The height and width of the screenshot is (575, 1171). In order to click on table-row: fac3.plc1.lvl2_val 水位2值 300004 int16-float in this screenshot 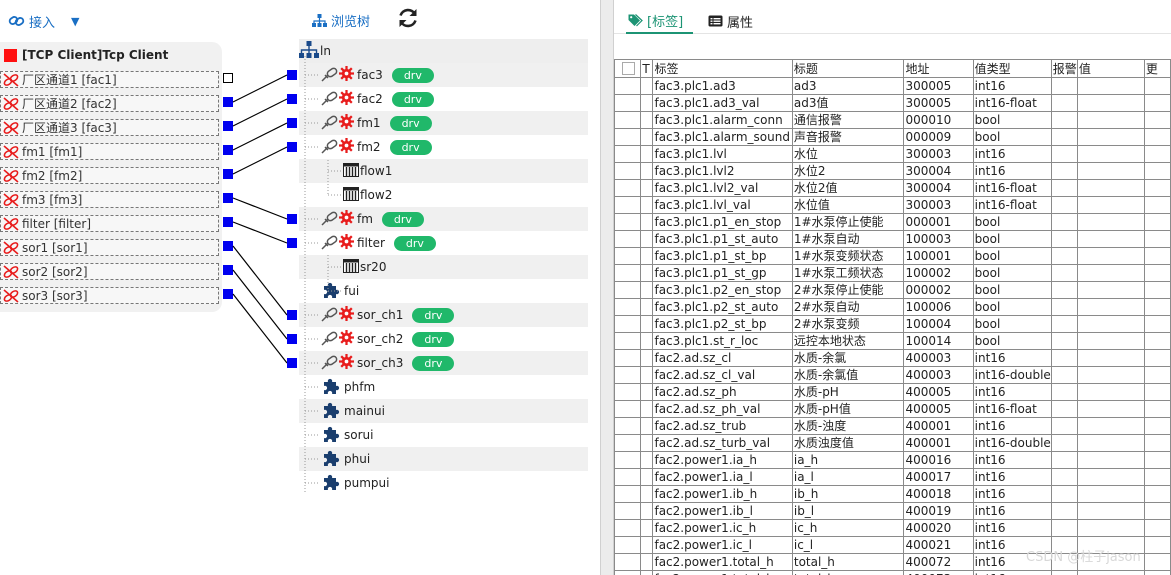, I will do `click(892, 188)`.